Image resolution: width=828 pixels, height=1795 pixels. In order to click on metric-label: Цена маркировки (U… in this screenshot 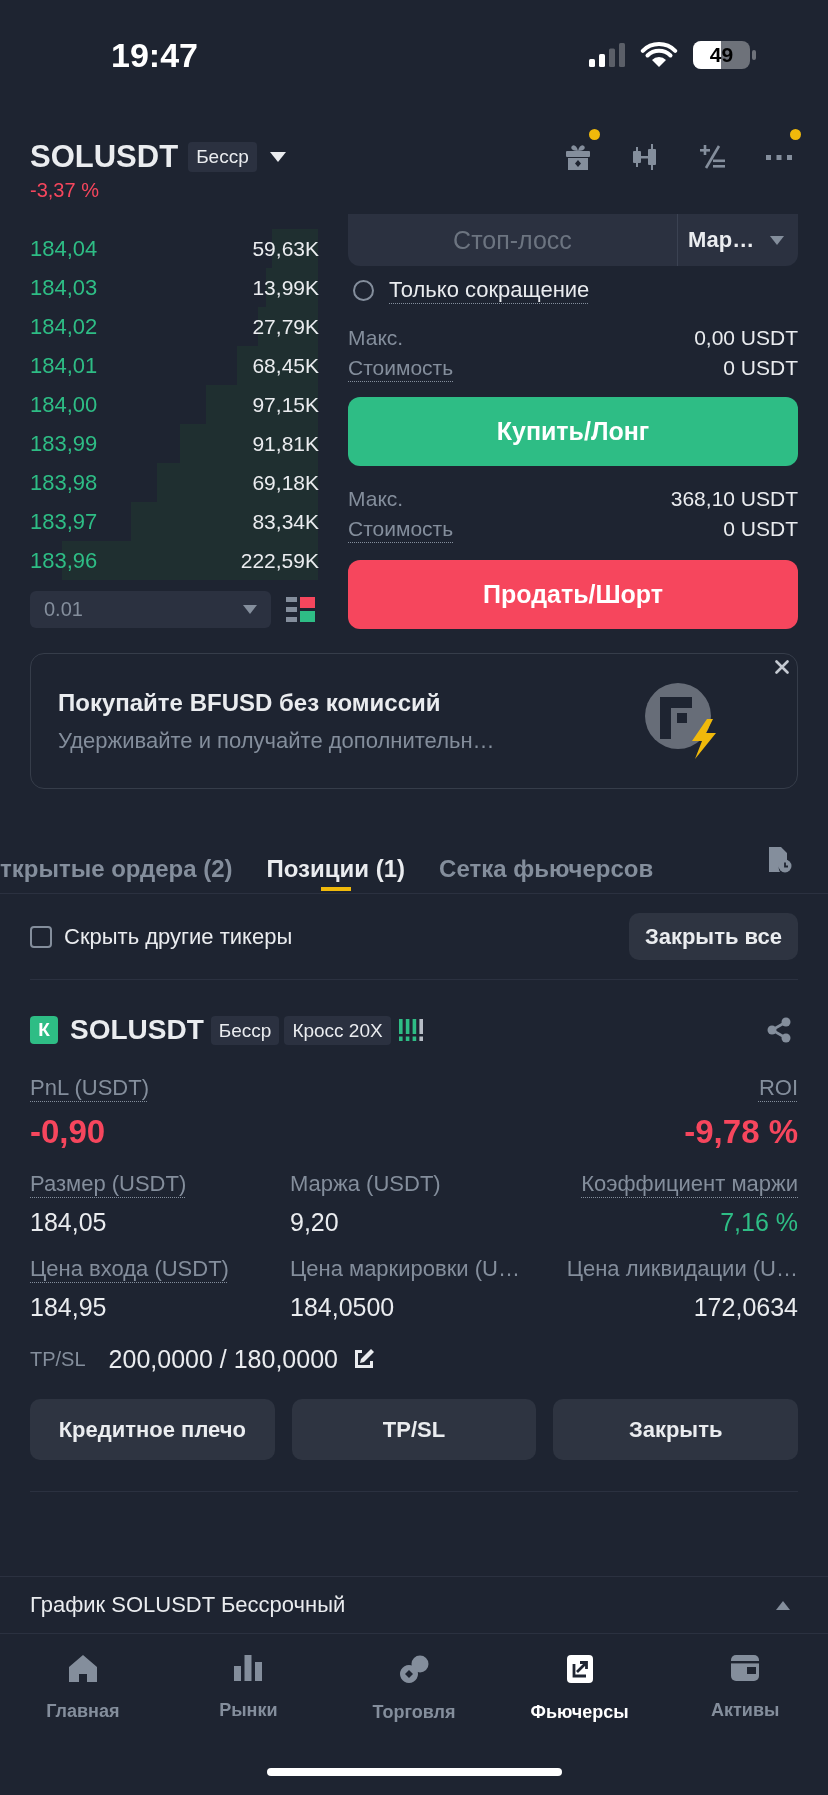, I will do `click(405, 1269)`.